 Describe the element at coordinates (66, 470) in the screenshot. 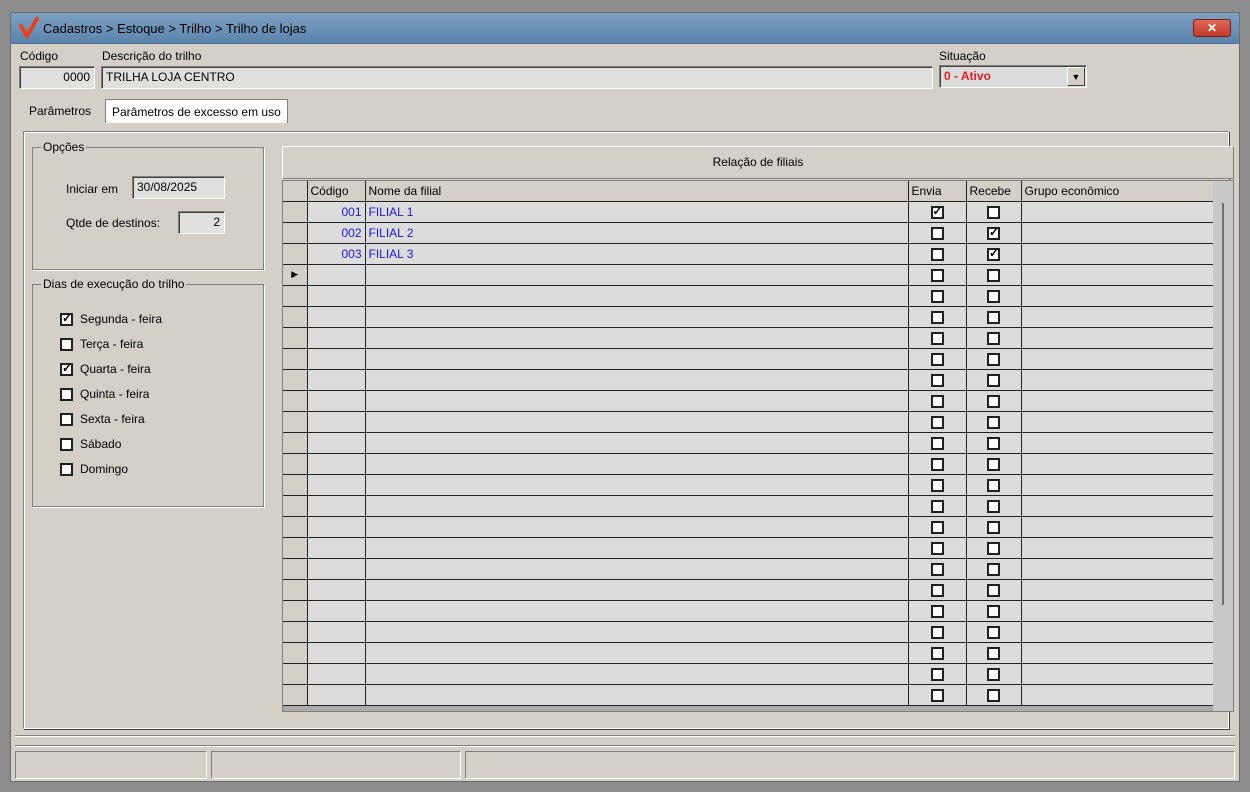

I see `checkbox-domingo` at that location.